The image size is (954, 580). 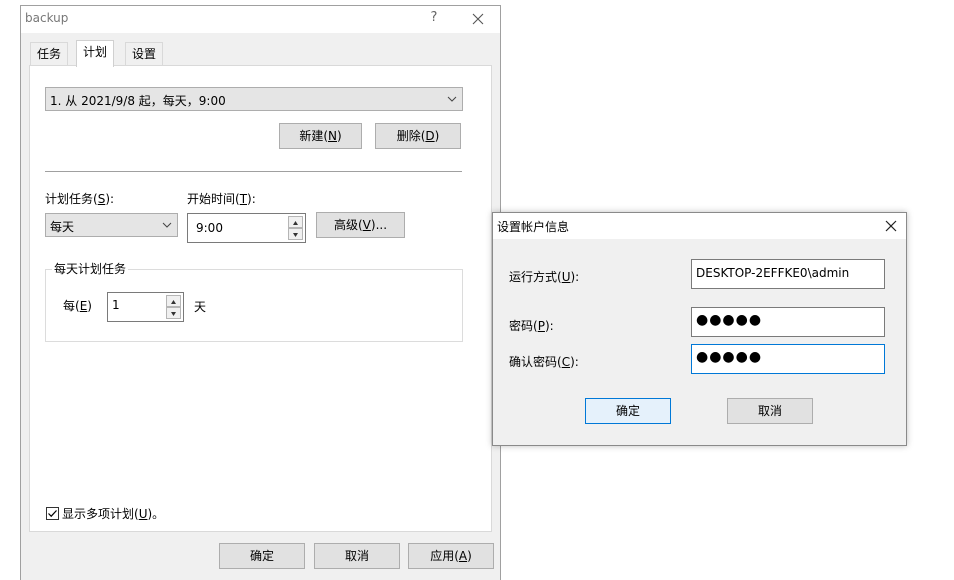 What do you see at coordinates (788, 359) in the screenshot?
I see `confirm-password-field: ●●●●●` at bounding box center [788, 359].